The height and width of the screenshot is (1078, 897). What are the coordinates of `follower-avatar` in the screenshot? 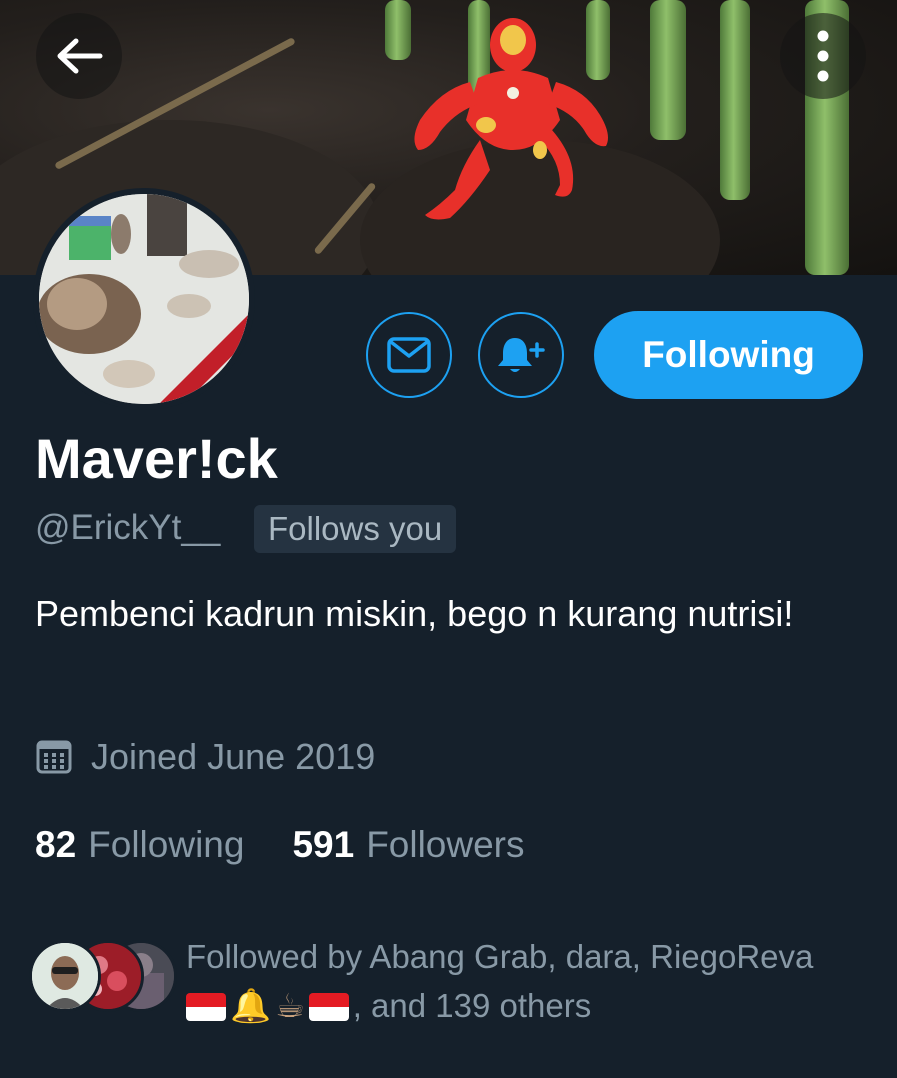 It's located at (65, 976).